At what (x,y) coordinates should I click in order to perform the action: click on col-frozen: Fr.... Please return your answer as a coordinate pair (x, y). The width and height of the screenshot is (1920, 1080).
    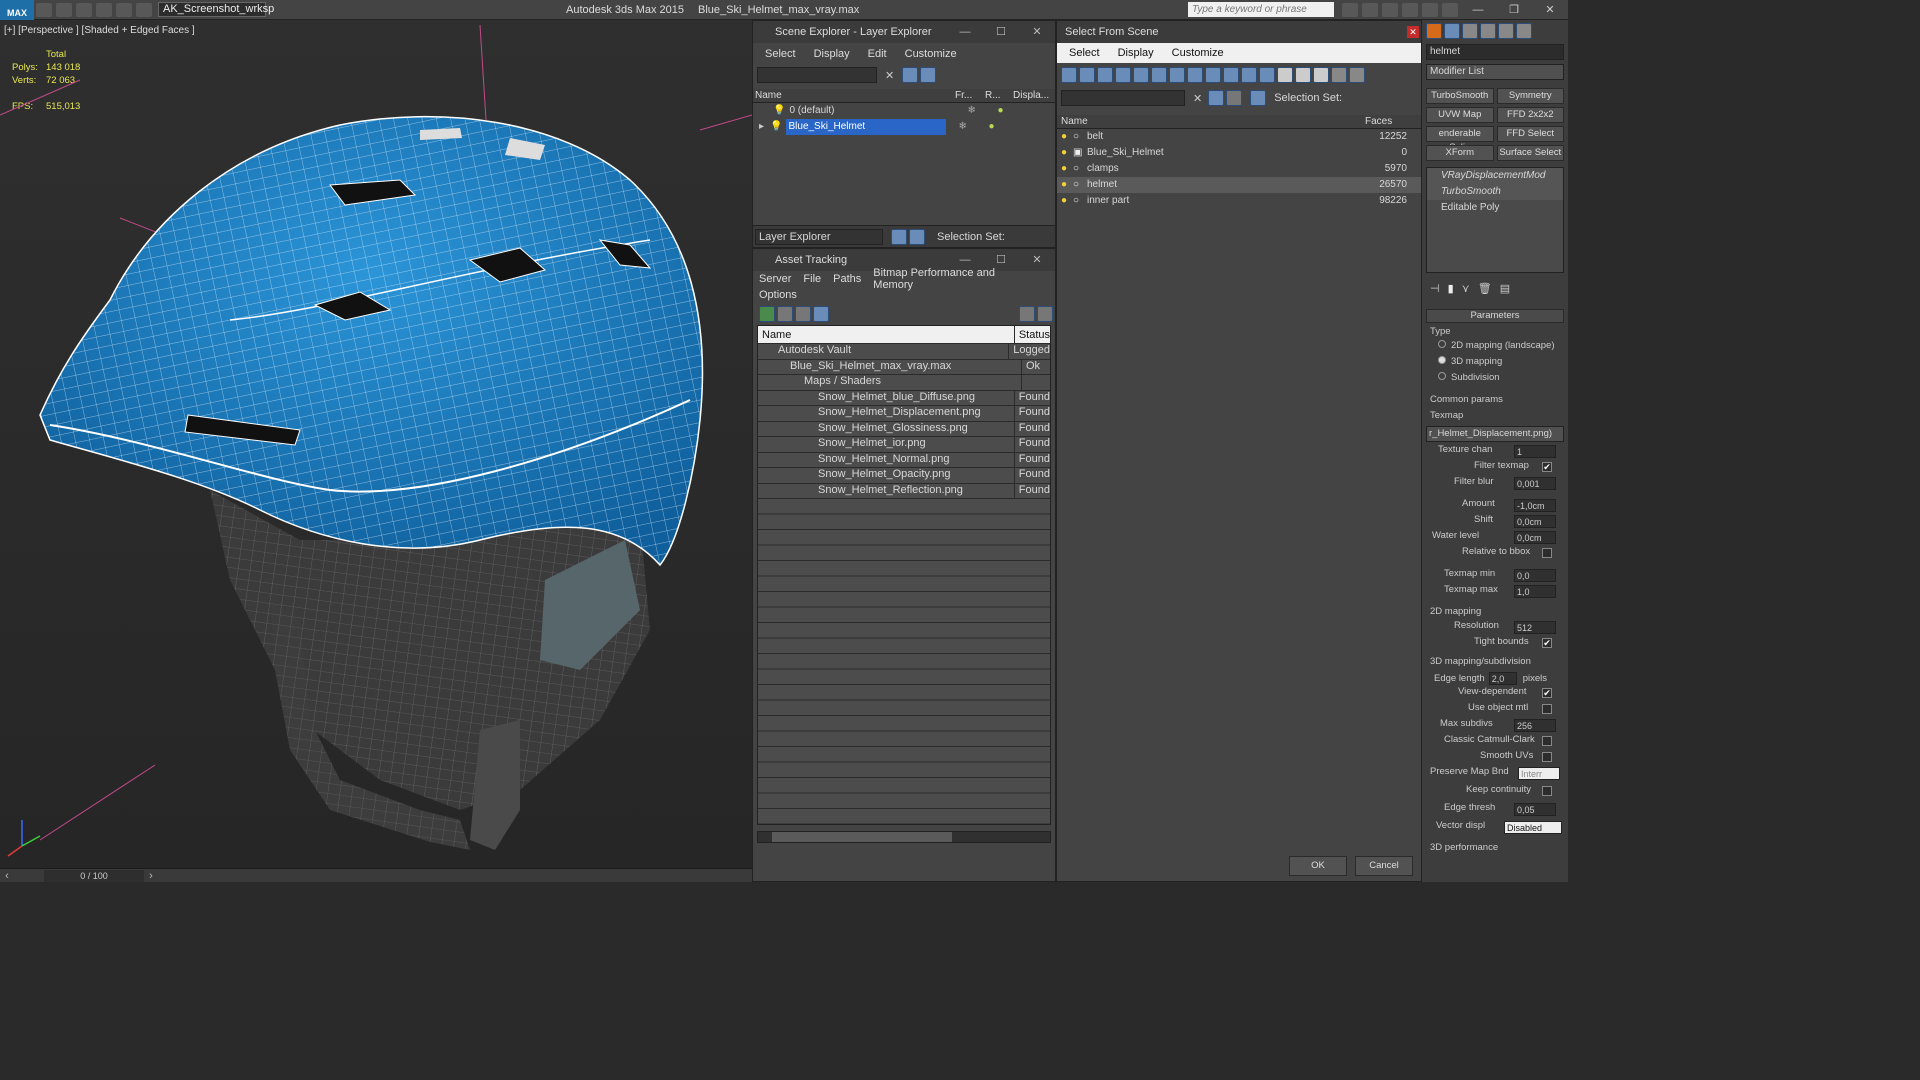
    Looking at the image, I should click on (970, 95).